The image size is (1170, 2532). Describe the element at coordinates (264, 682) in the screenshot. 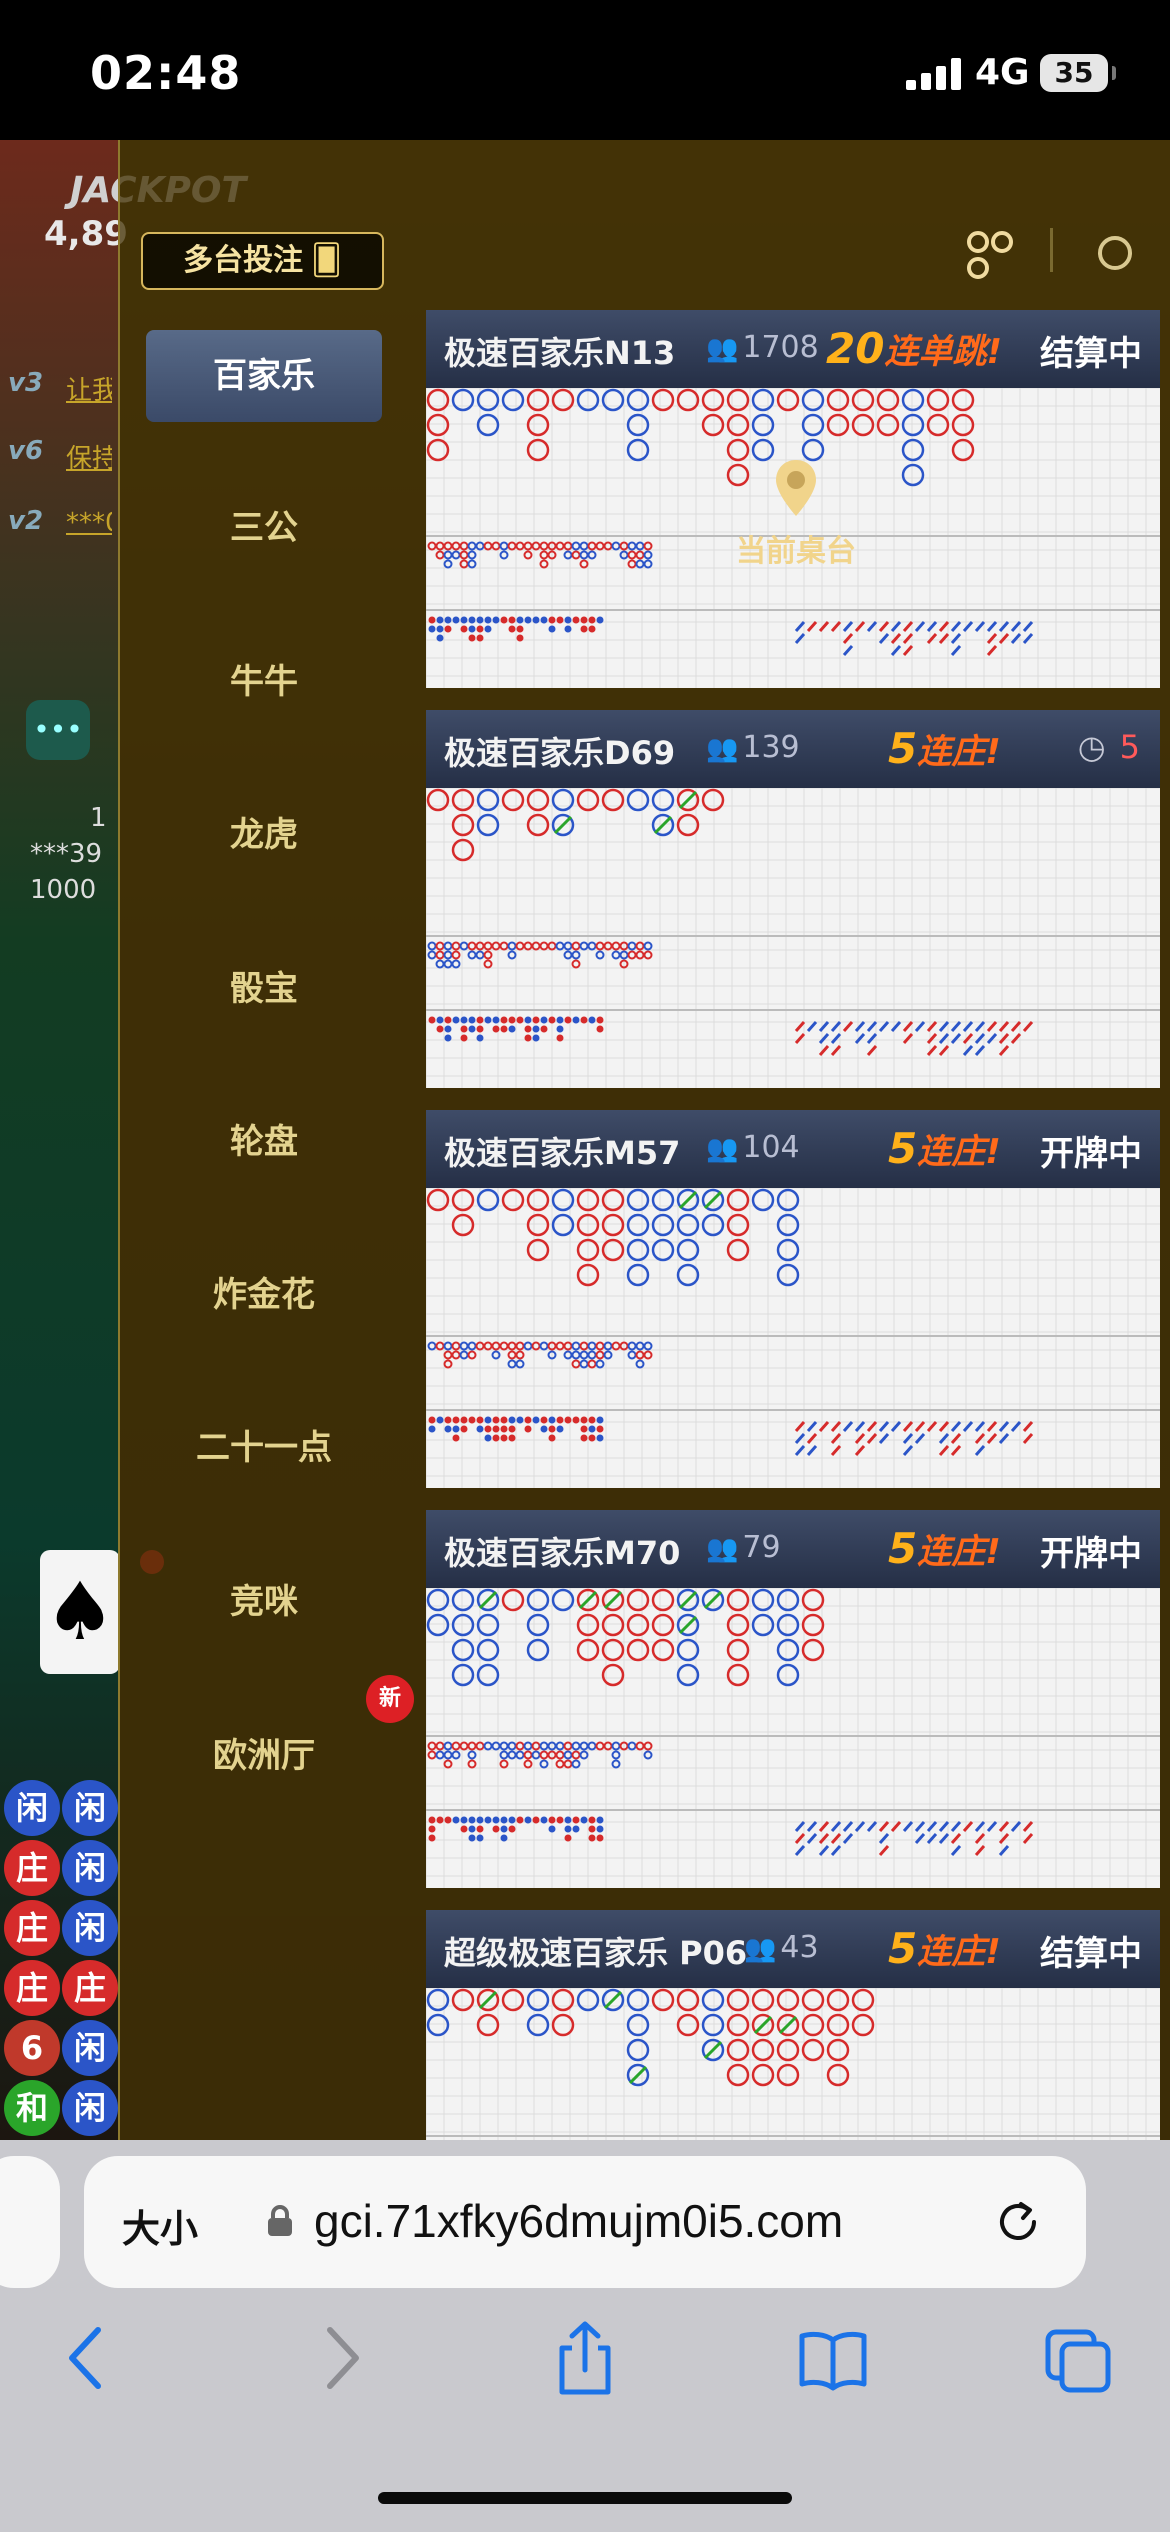

I see `nav-item-bull: 牛牛` at that location.